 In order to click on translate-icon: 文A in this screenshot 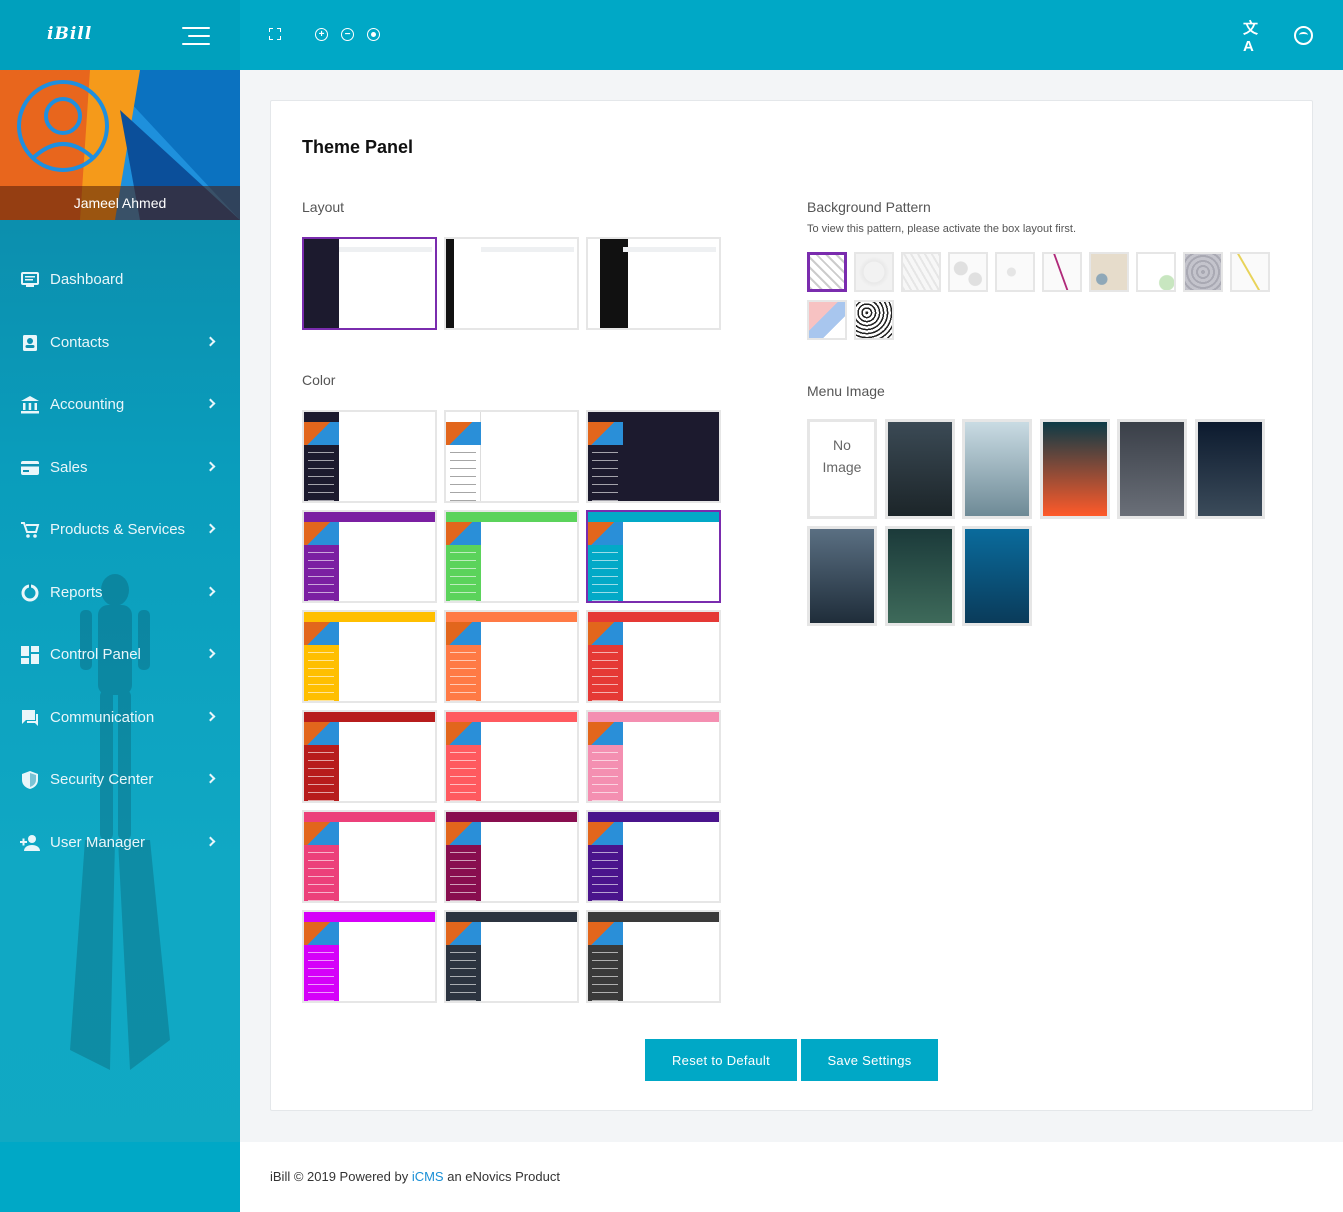, I will do `click(1254, 37)`.